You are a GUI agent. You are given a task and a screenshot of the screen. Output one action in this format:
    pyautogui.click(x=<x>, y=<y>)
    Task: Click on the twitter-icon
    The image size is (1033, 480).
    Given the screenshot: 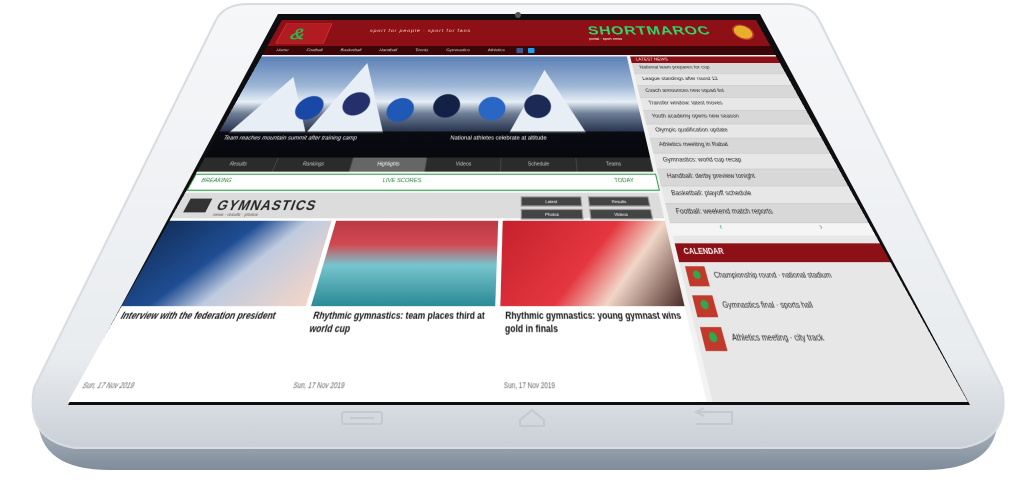 What is the action you would take?
    pyautogui.click(x=531, y=50)
    